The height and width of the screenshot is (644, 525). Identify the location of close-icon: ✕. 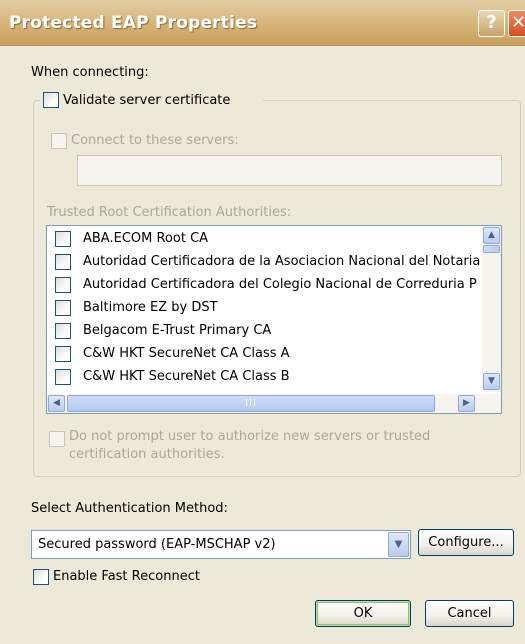
(517, 22).